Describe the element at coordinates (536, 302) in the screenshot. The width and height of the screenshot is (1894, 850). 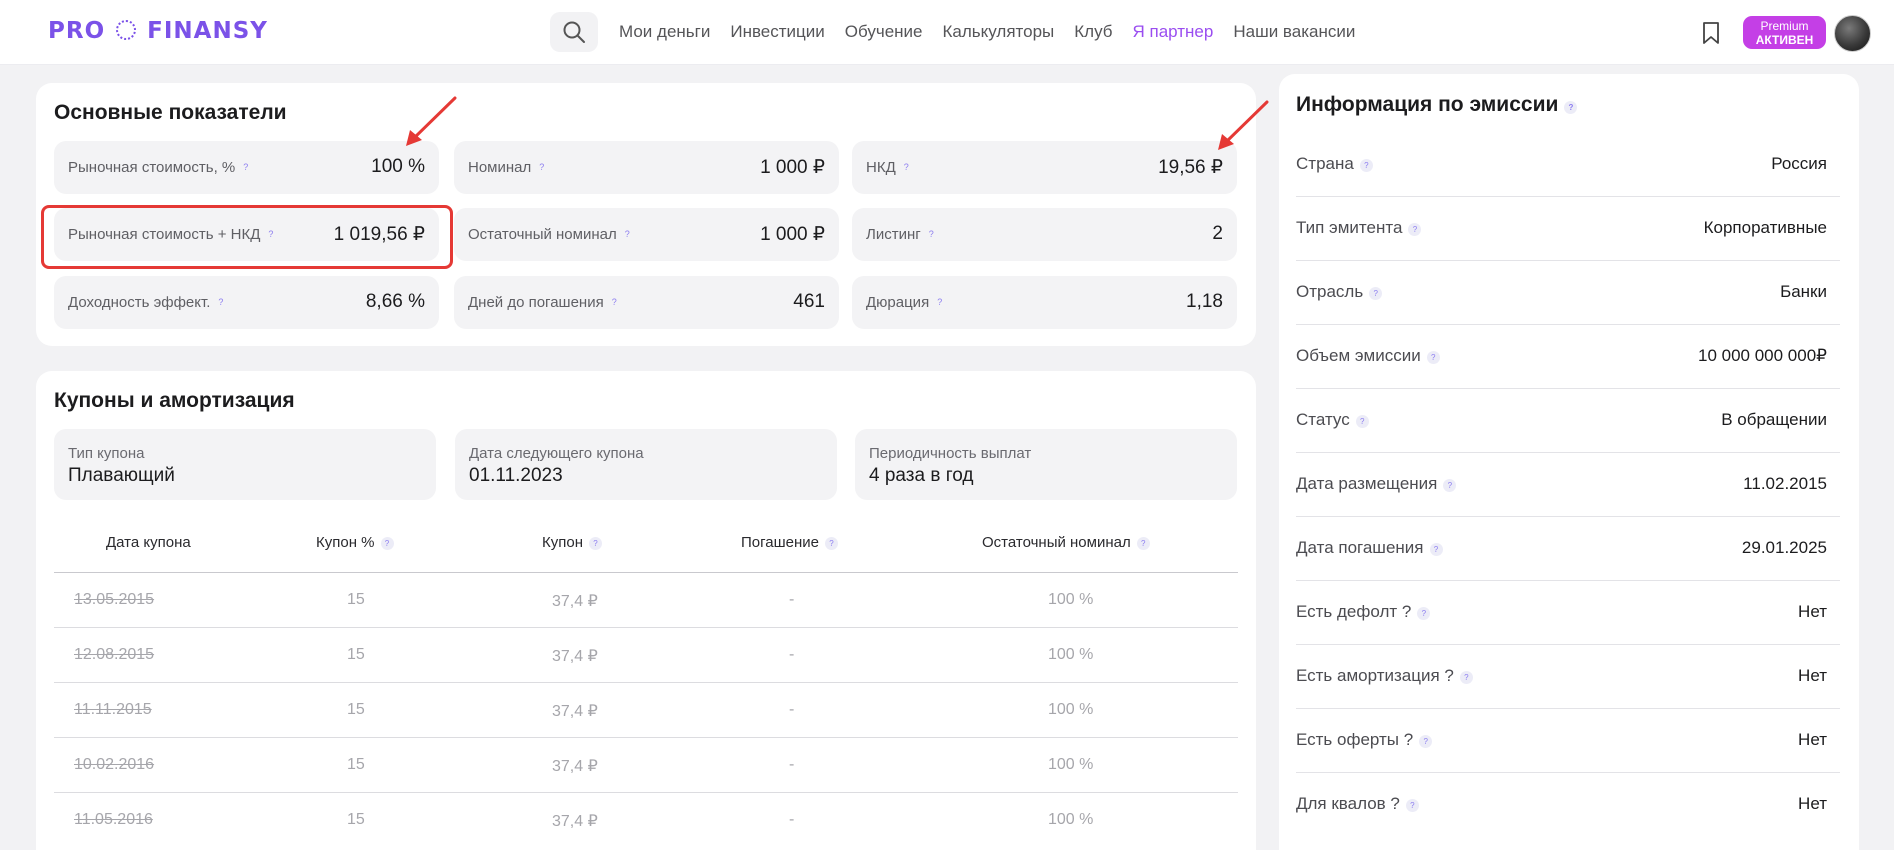
I see `metric-label: Дней до погашения` at that location.